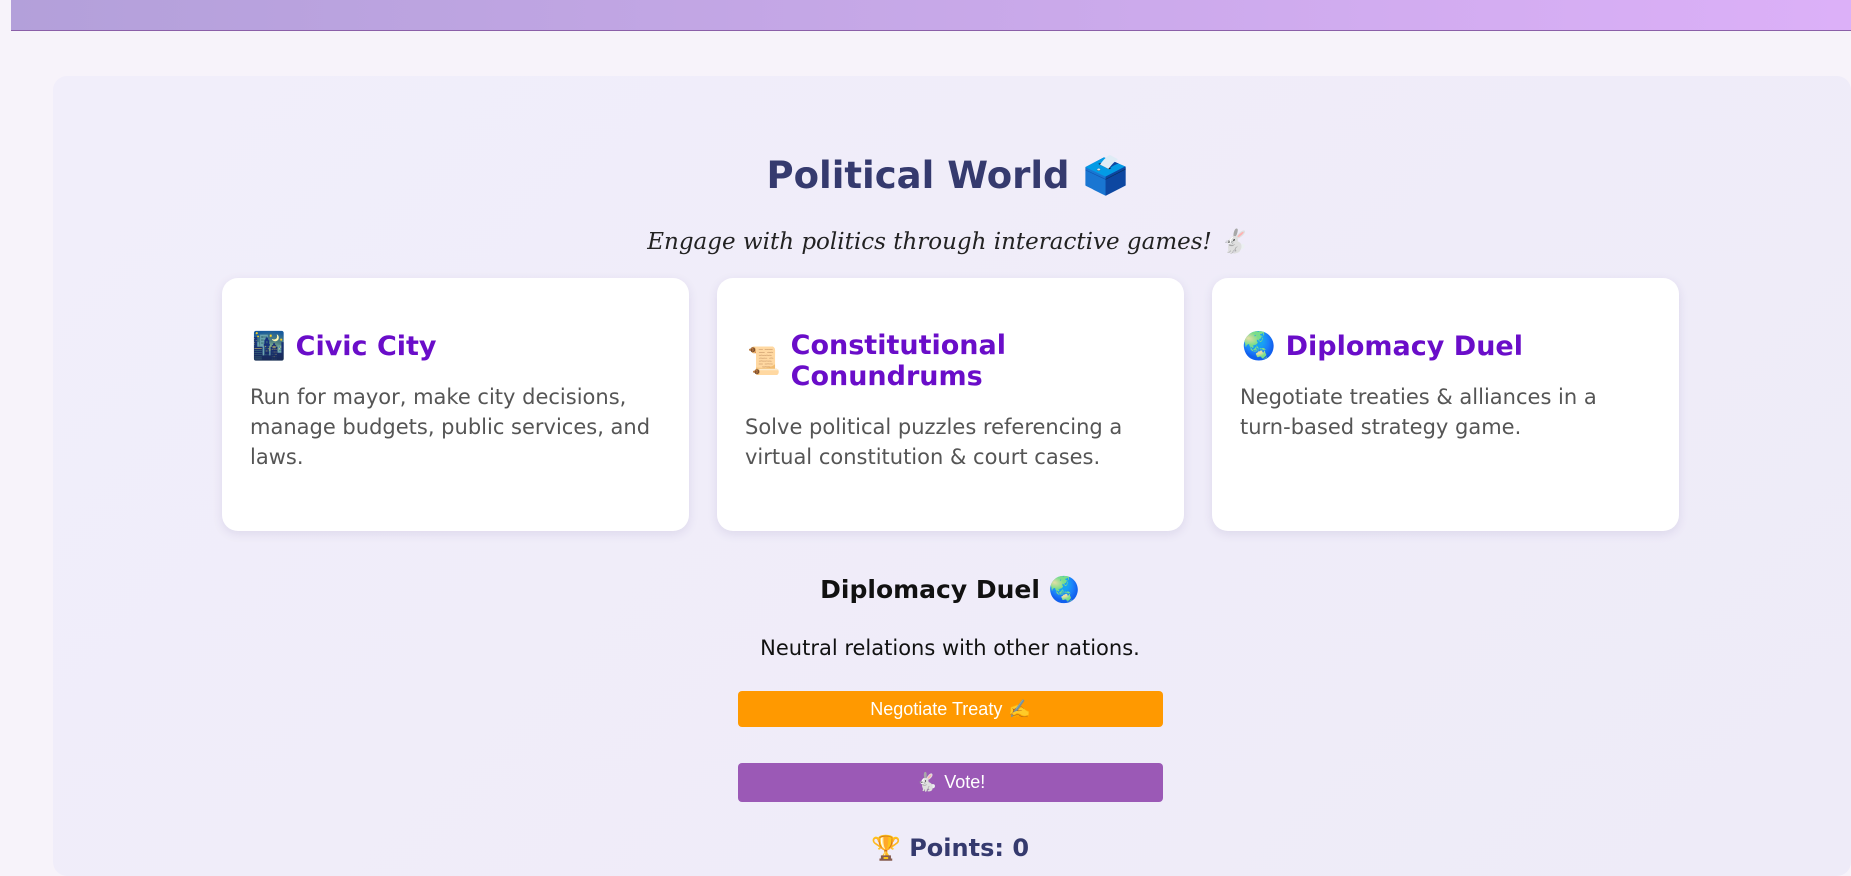 The width and height of the screenshot is (1851, 876). I want to click on active-game-status: Neutral relations with other nations., so click(950, 648).